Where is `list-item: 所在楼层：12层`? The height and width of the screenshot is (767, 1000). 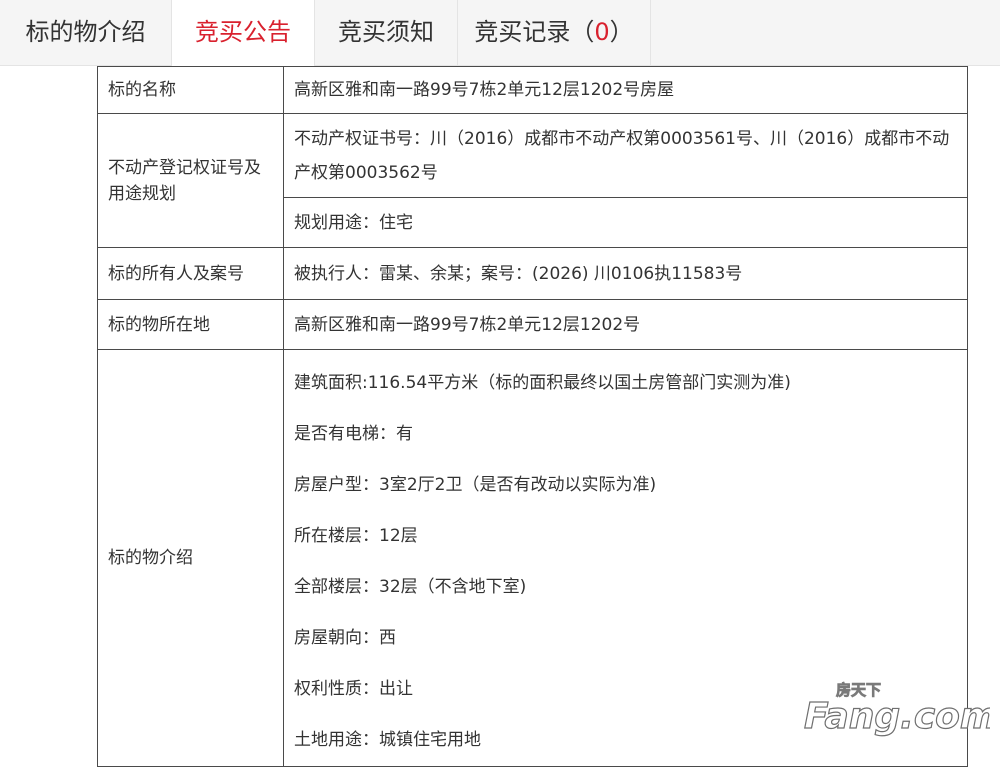 list-item: 所在楼层：12层 is located at coordinates (356, 536).